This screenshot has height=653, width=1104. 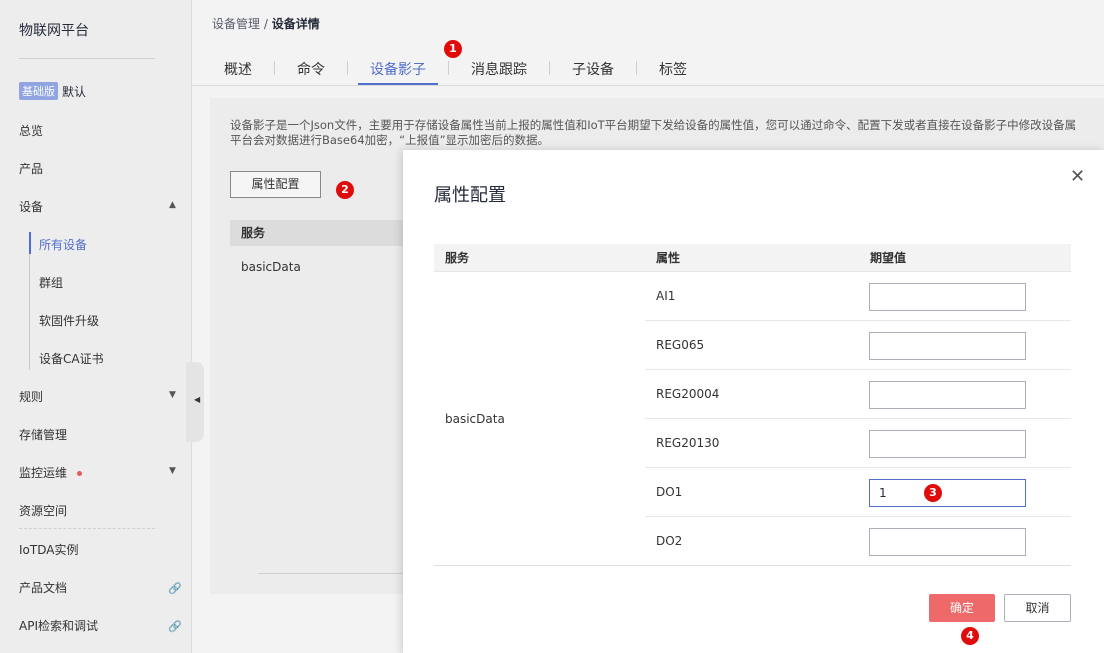 What do you see at coordinates (43, 587) in the screenshot?
I see `sidebar-item-docs: 产品文档` at bounding box center [43, 587].